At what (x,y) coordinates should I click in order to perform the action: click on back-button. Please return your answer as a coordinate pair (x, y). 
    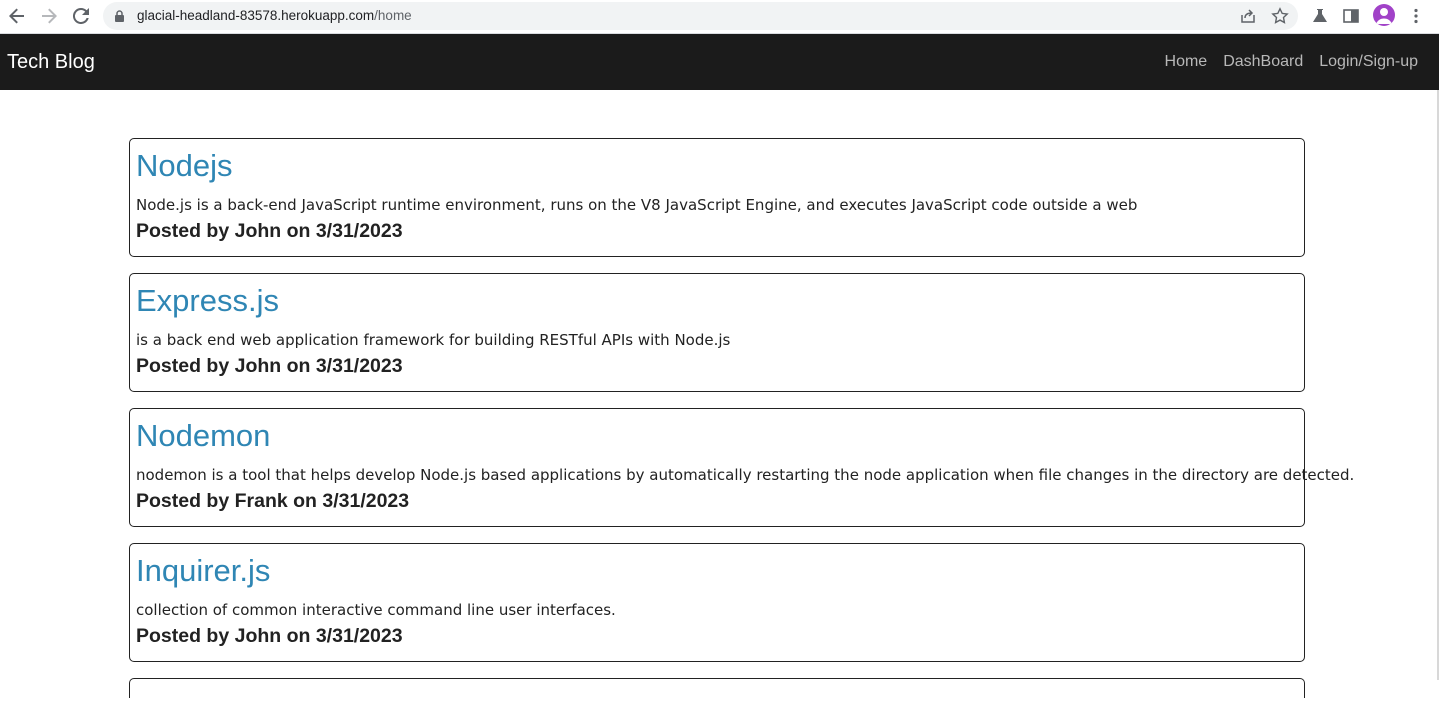
    Looking at the image, I should click on (17, 16).